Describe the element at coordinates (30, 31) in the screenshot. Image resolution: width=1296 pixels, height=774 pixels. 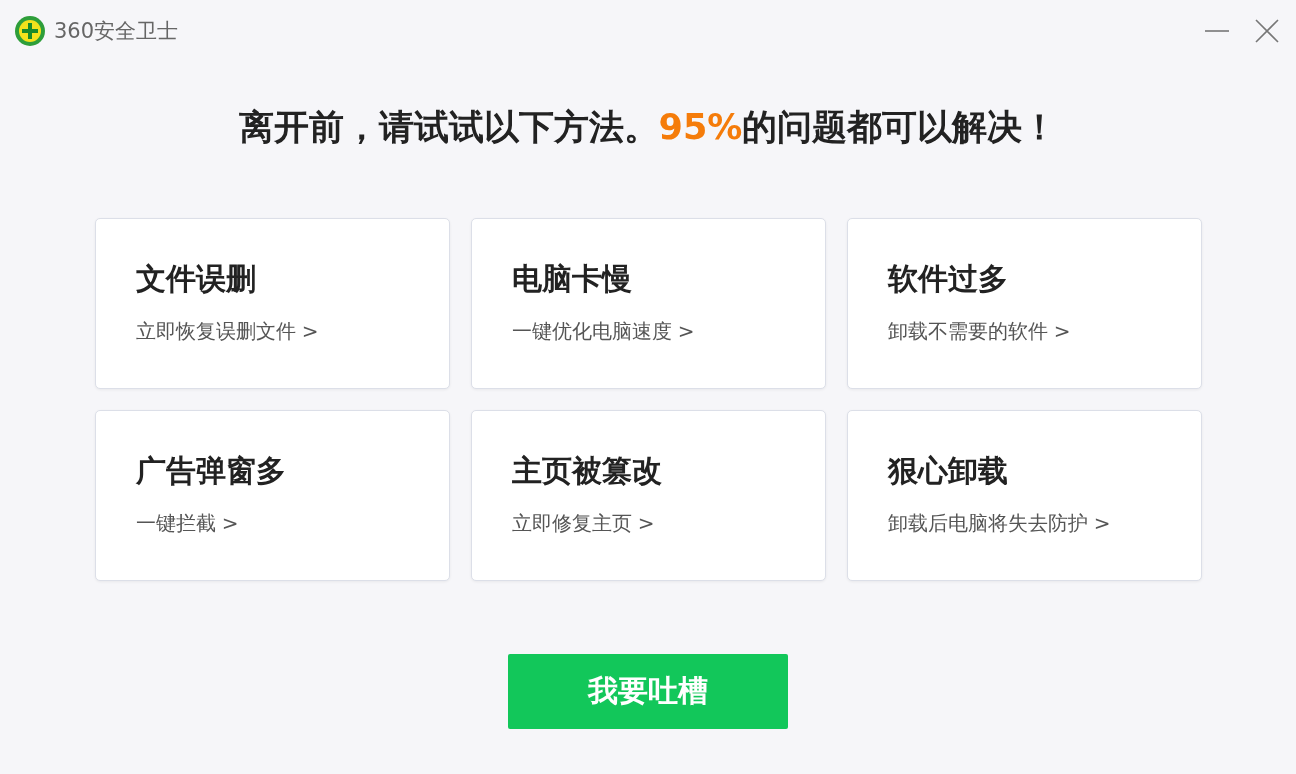
I see `logo-icon` at that location.